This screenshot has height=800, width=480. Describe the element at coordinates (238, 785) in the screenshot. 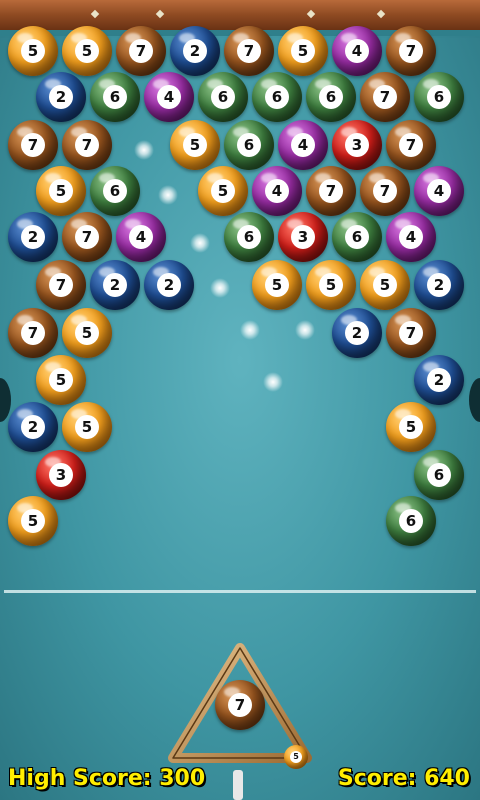

I see `cue-stick` at that location.